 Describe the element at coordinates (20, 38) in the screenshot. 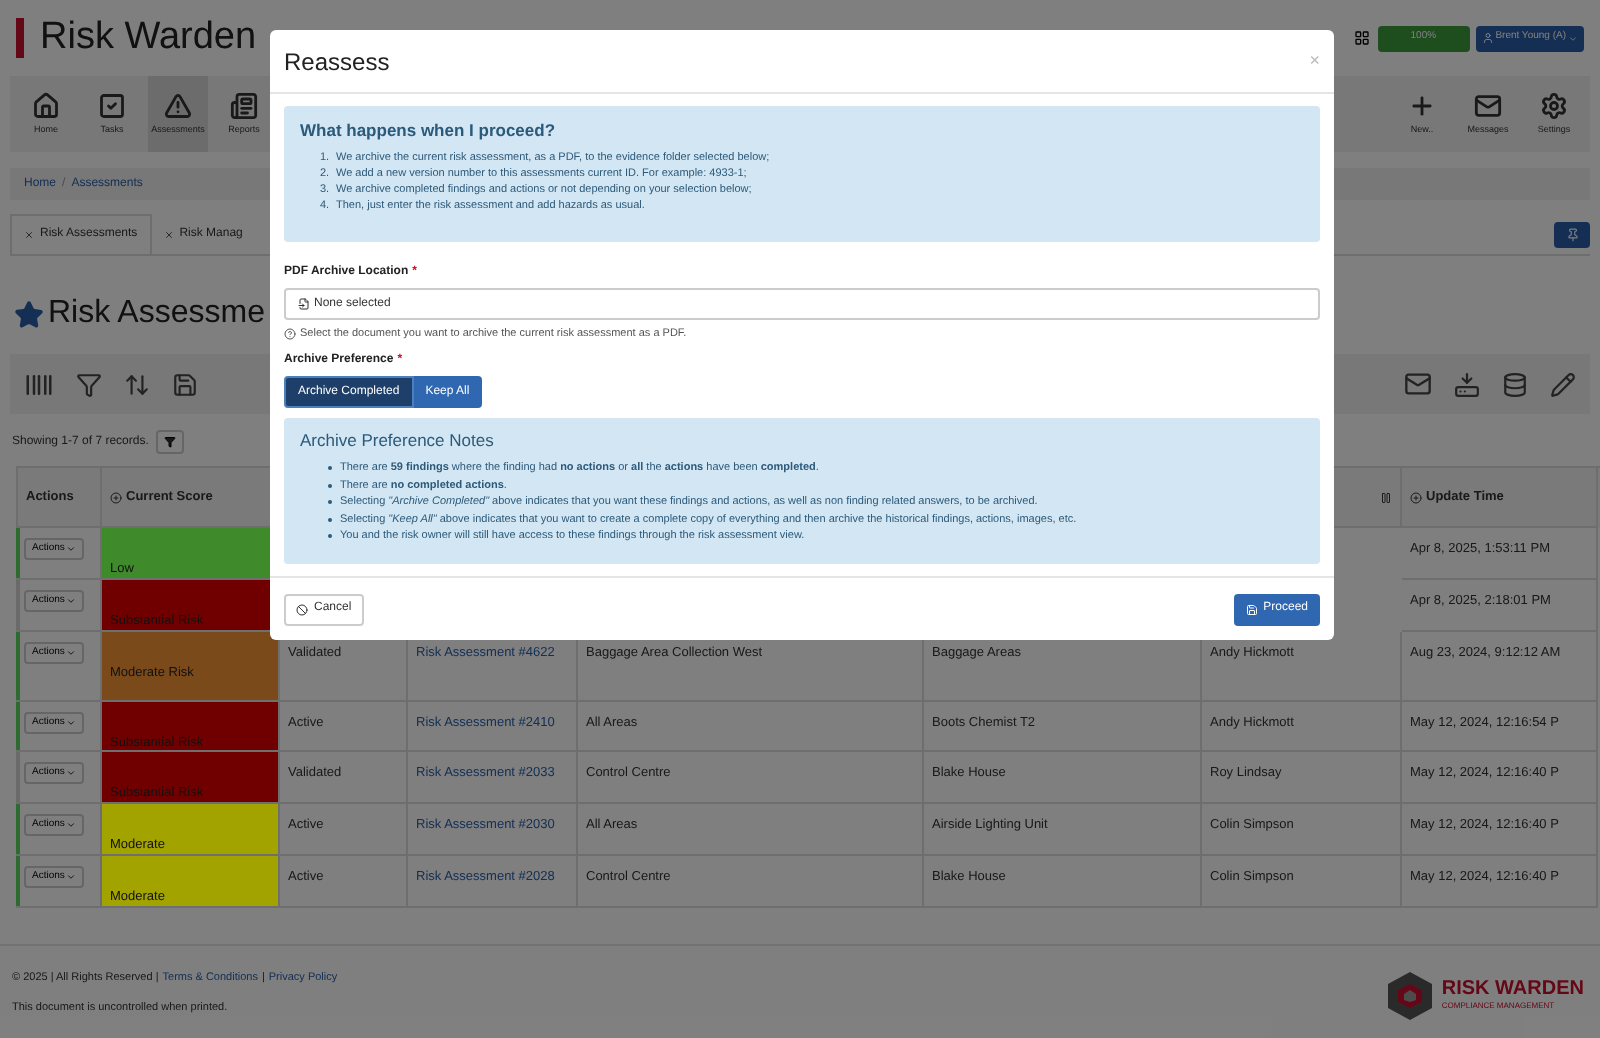

I see `brand-bar` at that location.